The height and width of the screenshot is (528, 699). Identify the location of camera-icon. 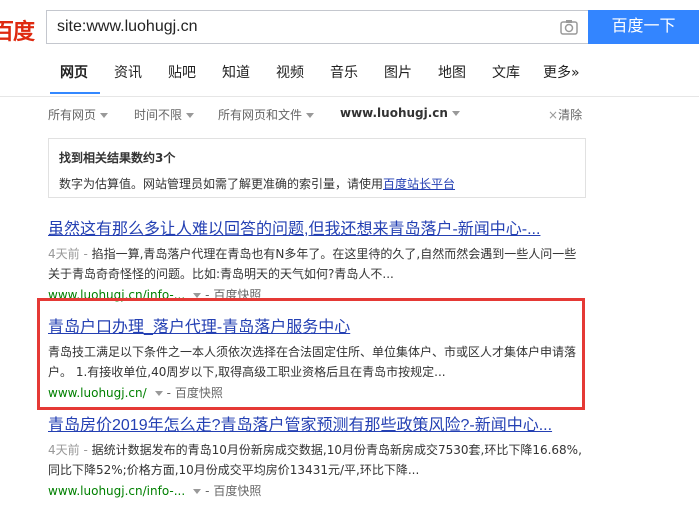
(569, 27).